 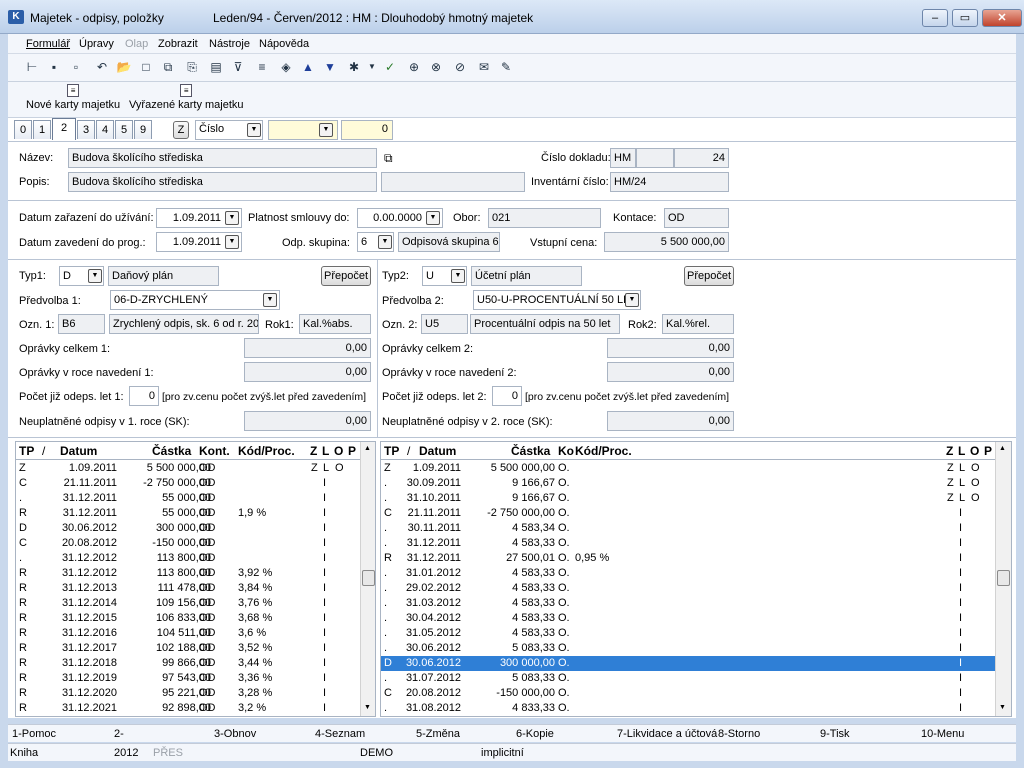 What do you see at coordinates (124, 129) in the screenshot?
I see `tab-5: 5` at bounding box center [124, 129].